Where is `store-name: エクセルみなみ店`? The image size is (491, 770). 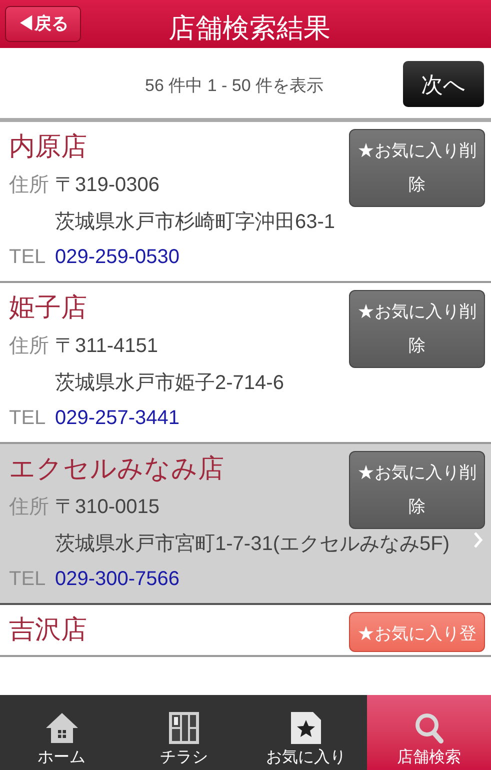 store-name: エクセルみなみ店 is located at coordinates (116, 468).